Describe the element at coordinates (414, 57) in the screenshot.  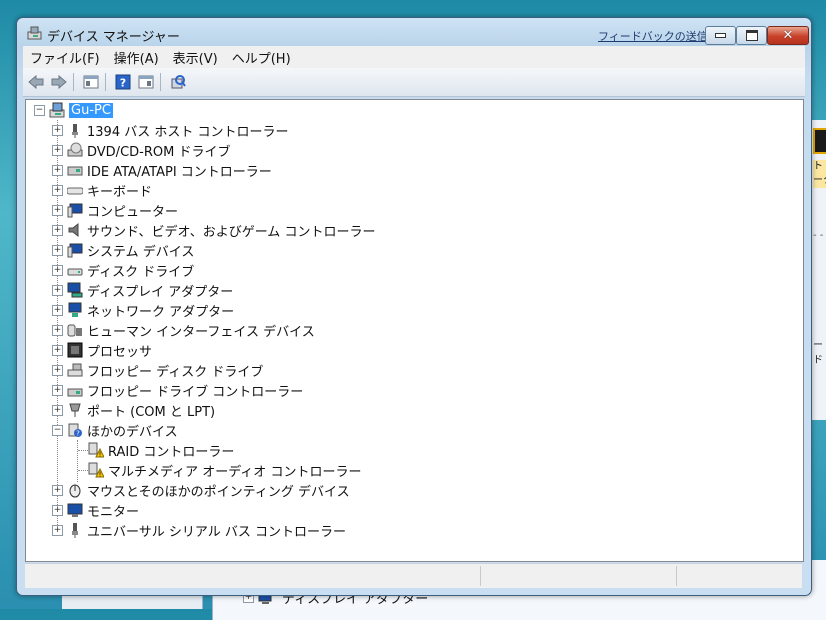
I see `menu-bar: ファイル(F) 操作(A) 表示(V) ヘルプ(H)` at that location.